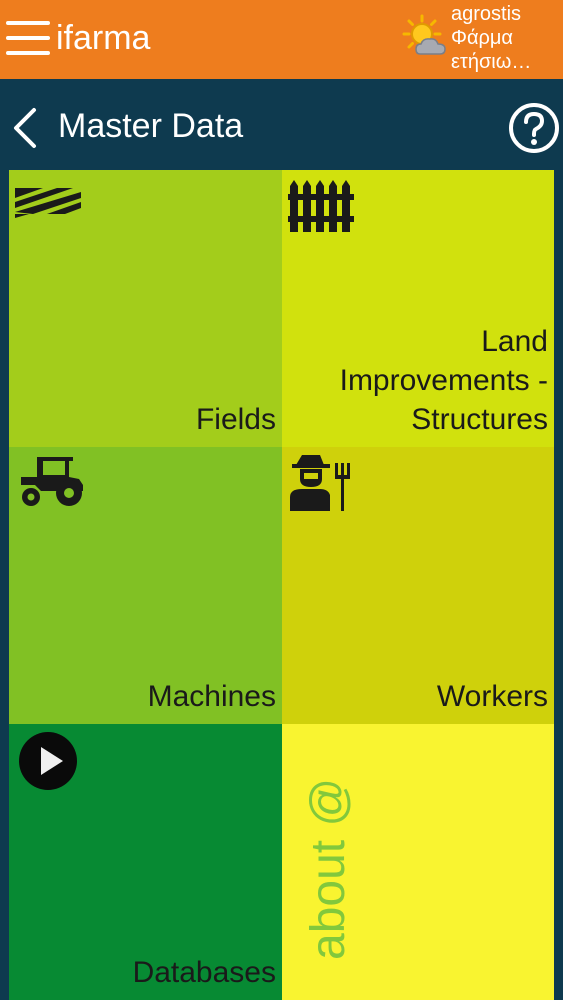 This screenshot has width=563, height=1000. Describe the element at coordinates (492, 696) in the screenshot. I see `tile-label: Workers` at that location.